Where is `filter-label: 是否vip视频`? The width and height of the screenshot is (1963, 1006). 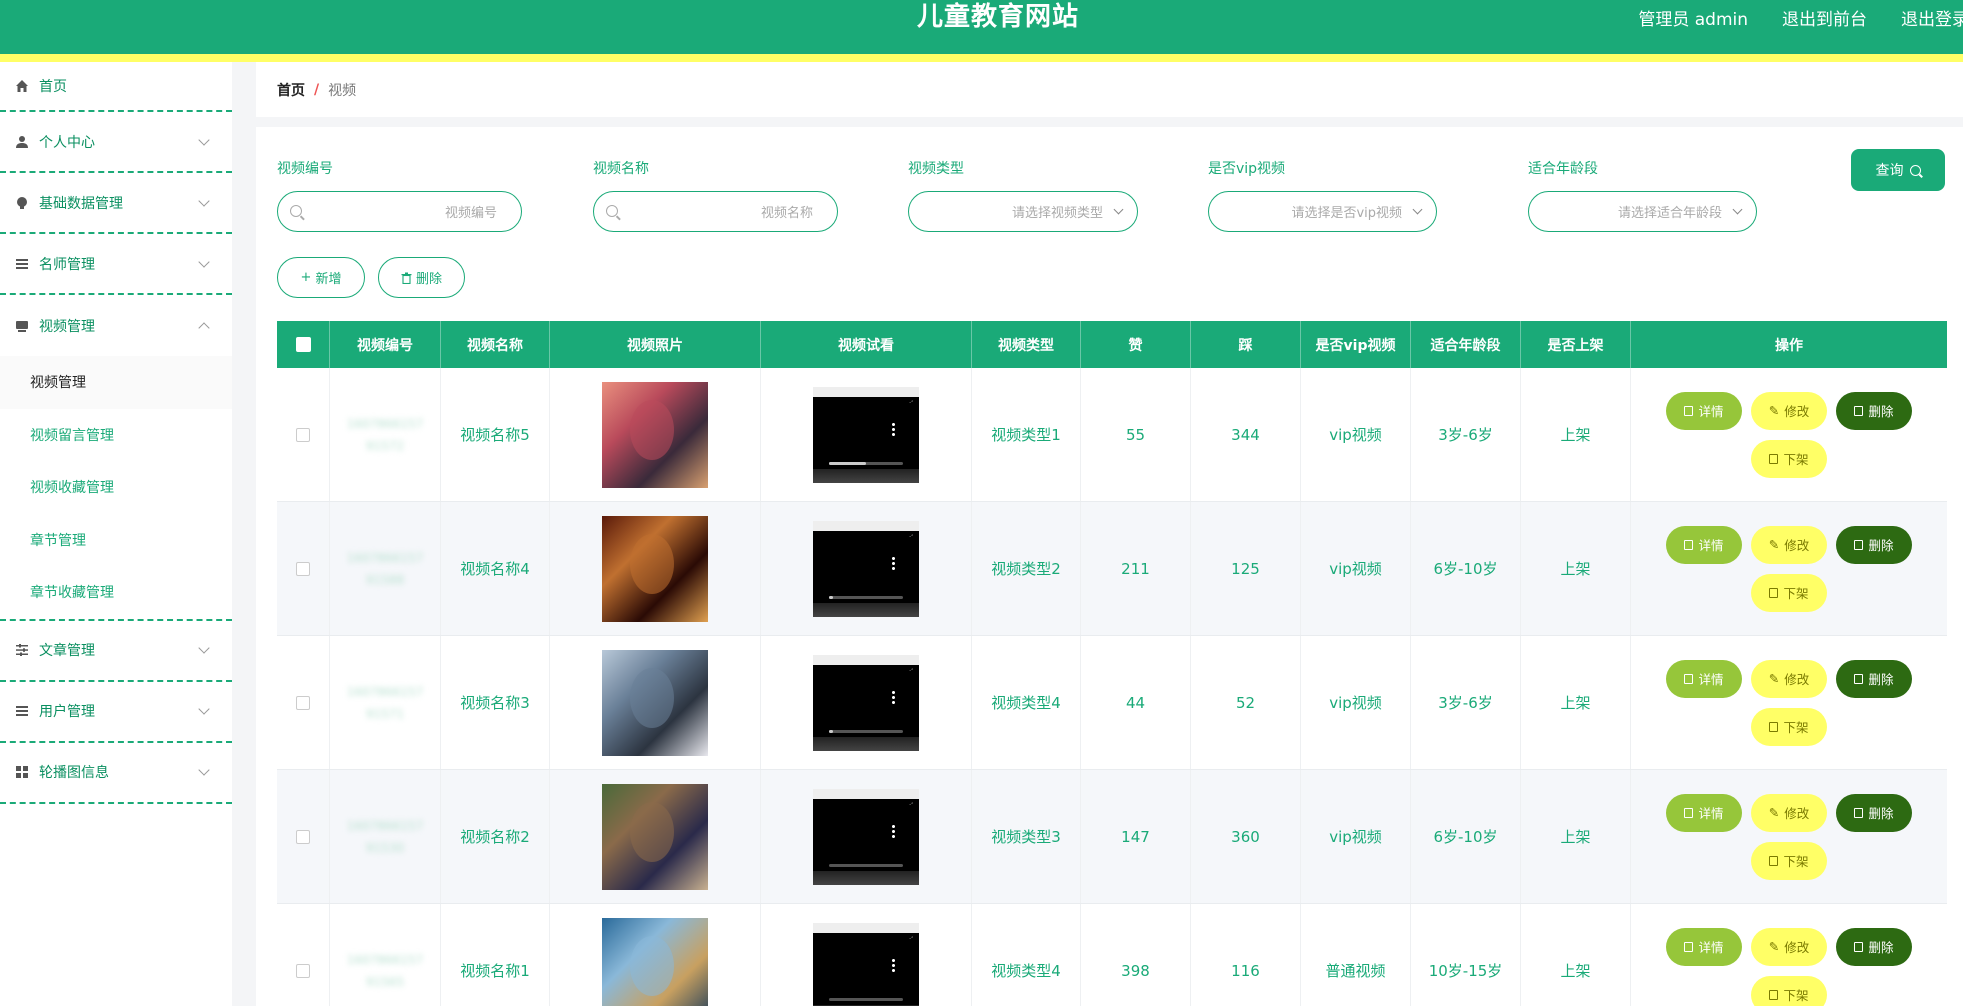 filter-label: 是否vip视频 is located at coordinates (1247, 169).